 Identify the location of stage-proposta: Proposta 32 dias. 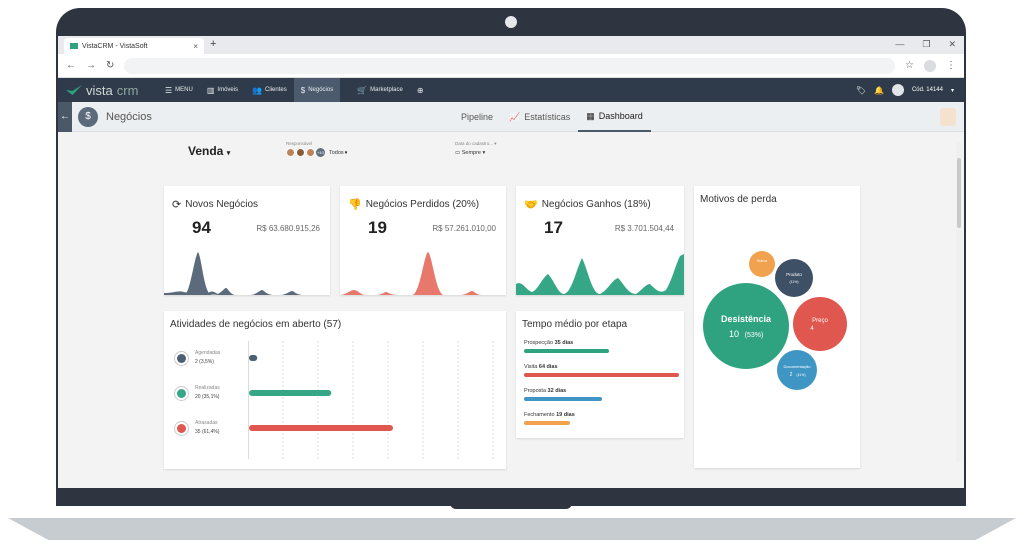
(601, 394).